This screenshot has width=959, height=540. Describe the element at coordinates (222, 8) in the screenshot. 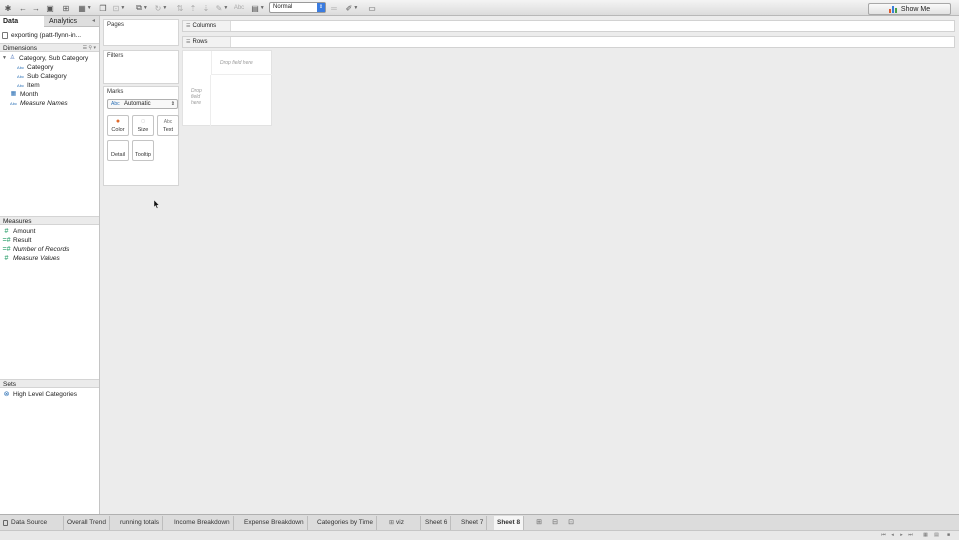

I see `highlight-icon: ✎ ▼` at that location.